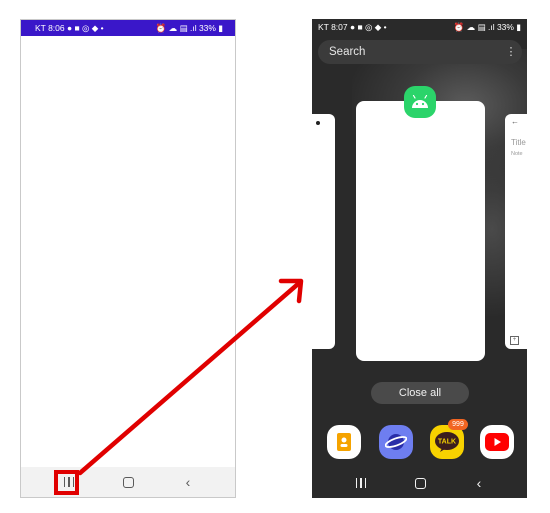 The width and height of the screenshot is (550, 513). I want to click on close-all-button: Close all, so click(420, 393).